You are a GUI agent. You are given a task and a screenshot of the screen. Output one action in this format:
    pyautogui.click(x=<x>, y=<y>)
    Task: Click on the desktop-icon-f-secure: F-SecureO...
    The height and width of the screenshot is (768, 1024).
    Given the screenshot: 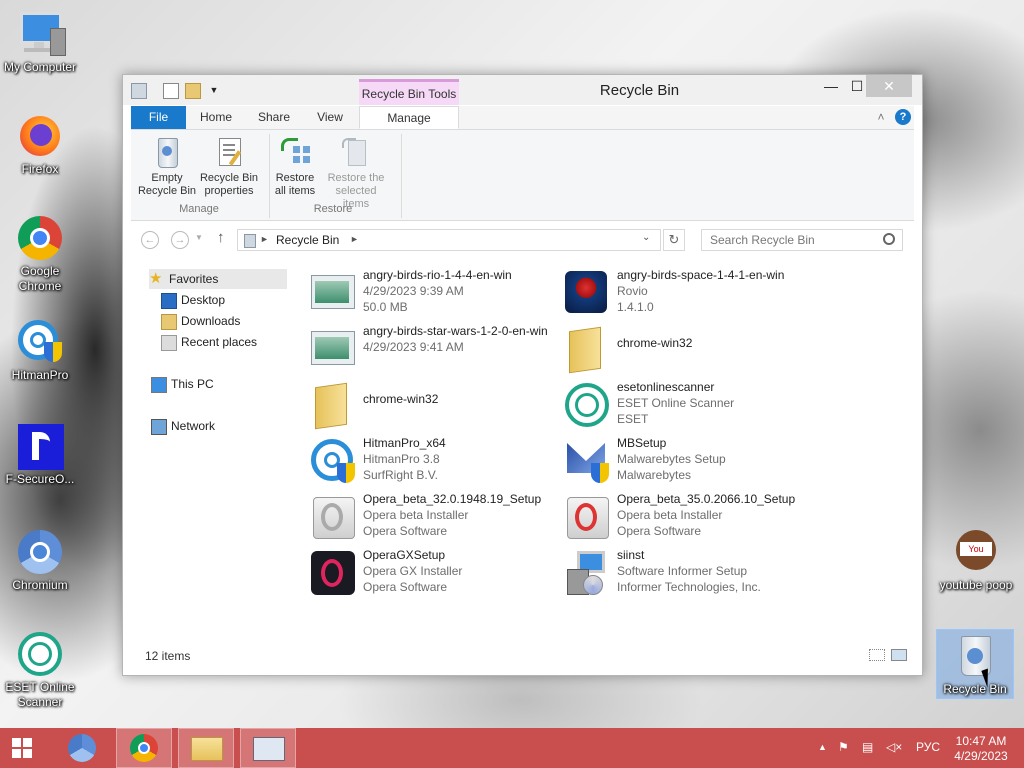 What is the action you would take?
    pyautogui.click(x=40, y=454)
    